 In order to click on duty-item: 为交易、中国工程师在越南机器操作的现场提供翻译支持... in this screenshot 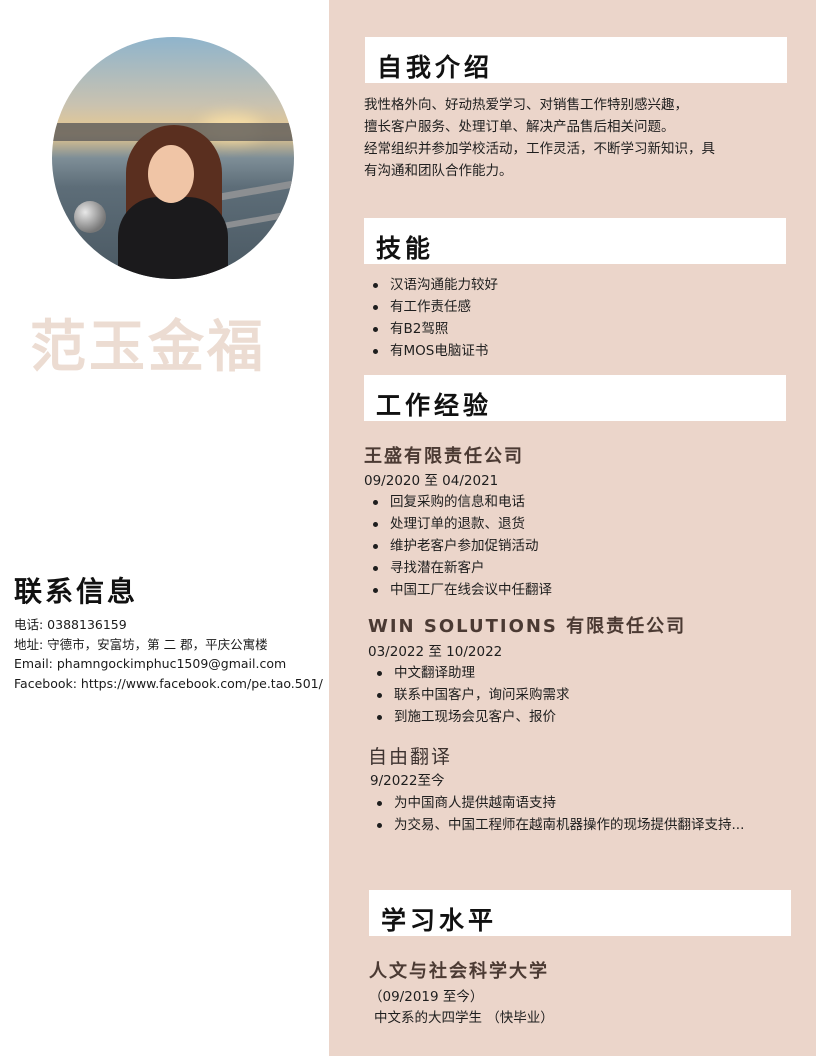, I will do `click(578, 825)`.